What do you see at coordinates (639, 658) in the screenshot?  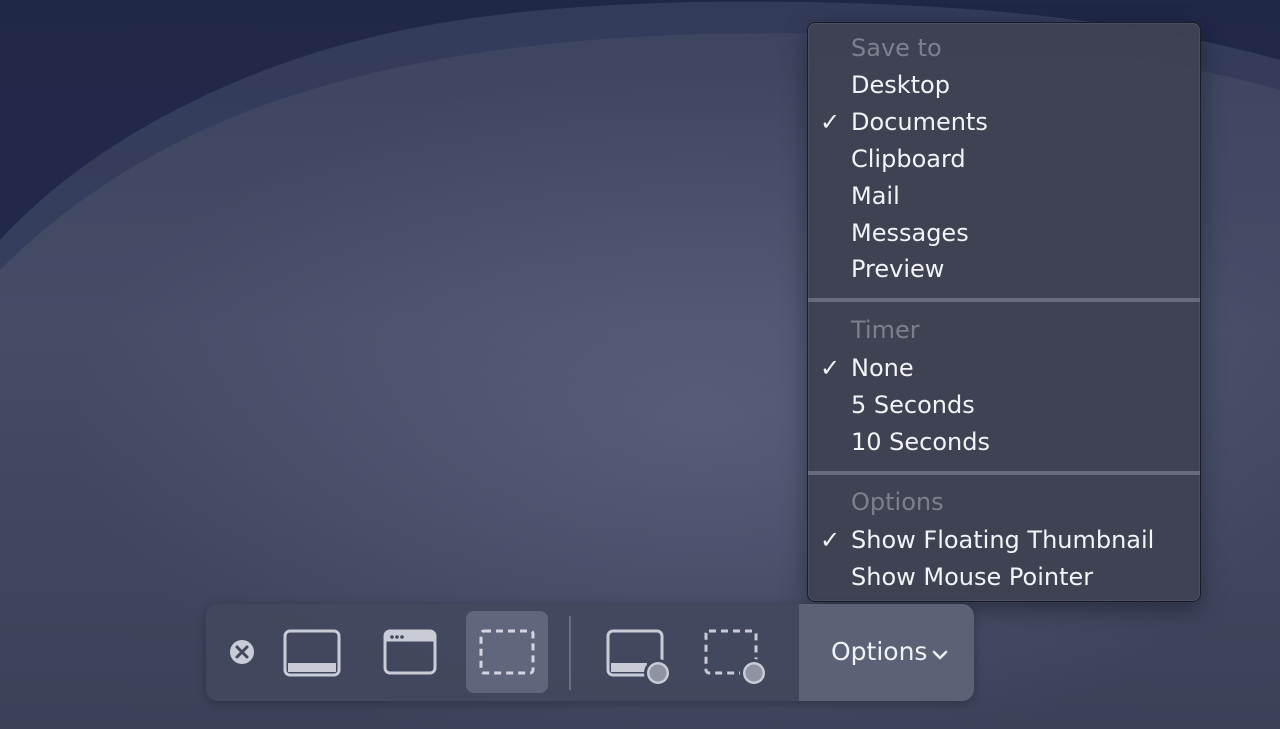 I see `screen-record-icon` at bounding box center [639, 658].